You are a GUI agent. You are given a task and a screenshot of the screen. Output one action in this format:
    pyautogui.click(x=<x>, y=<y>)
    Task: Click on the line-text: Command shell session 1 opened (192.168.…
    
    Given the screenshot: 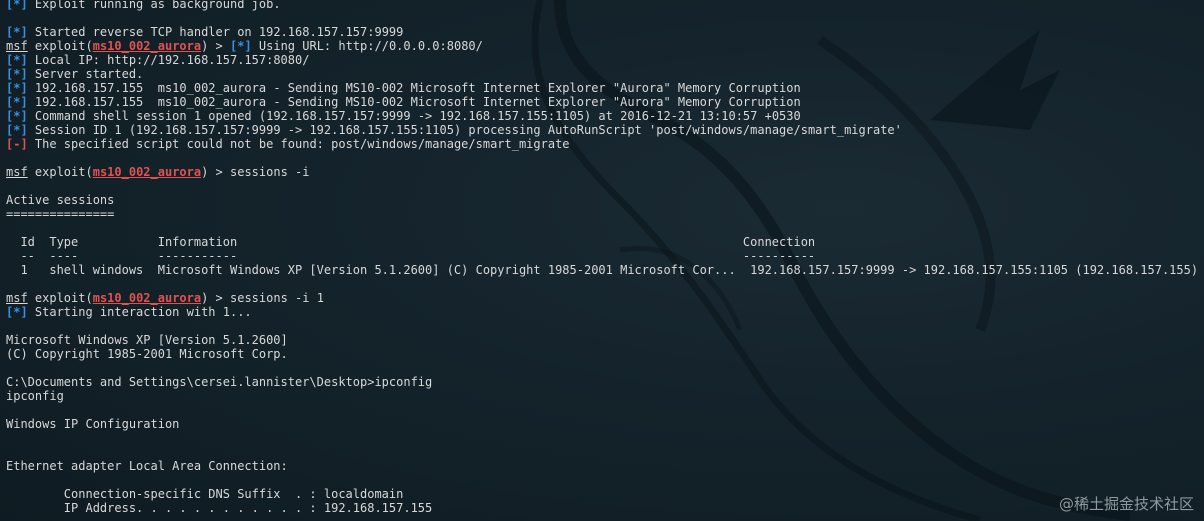 What is the action you would take?
    pyautogui.click(x=414, y=116)
    